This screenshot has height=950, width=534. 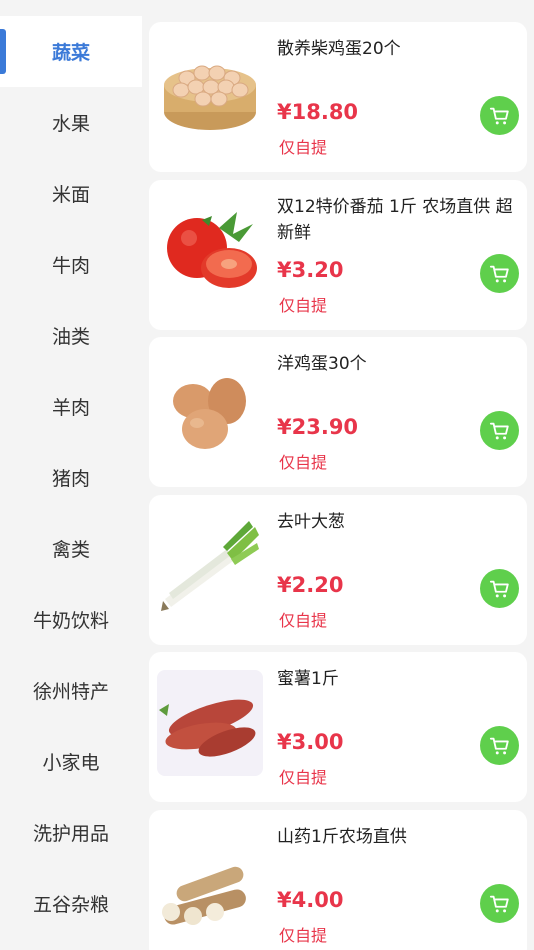 I want to click on sidebar-item-label: 洗护用品, so click(x=70, y=834).